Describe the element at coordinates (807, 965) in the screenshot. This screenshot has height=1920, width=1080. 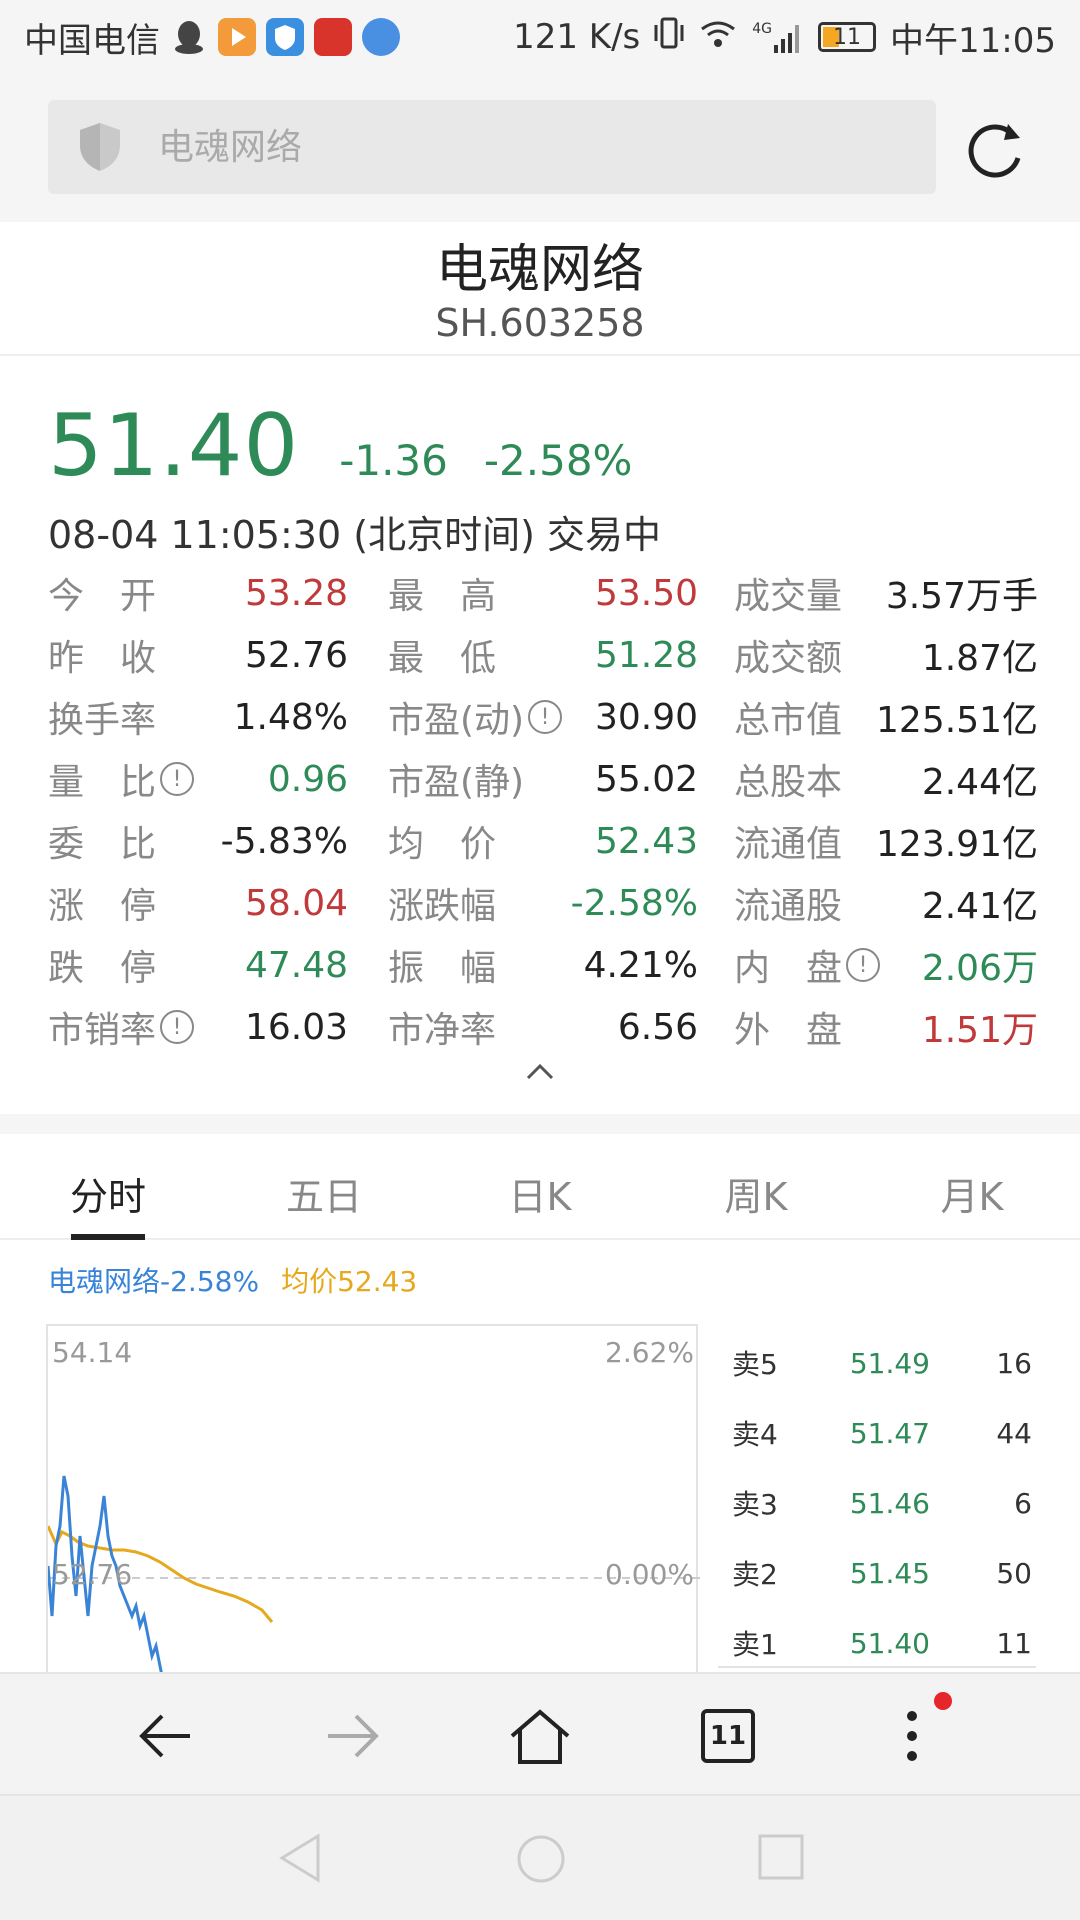
I see `stat-label: 内 盘!` at that location.